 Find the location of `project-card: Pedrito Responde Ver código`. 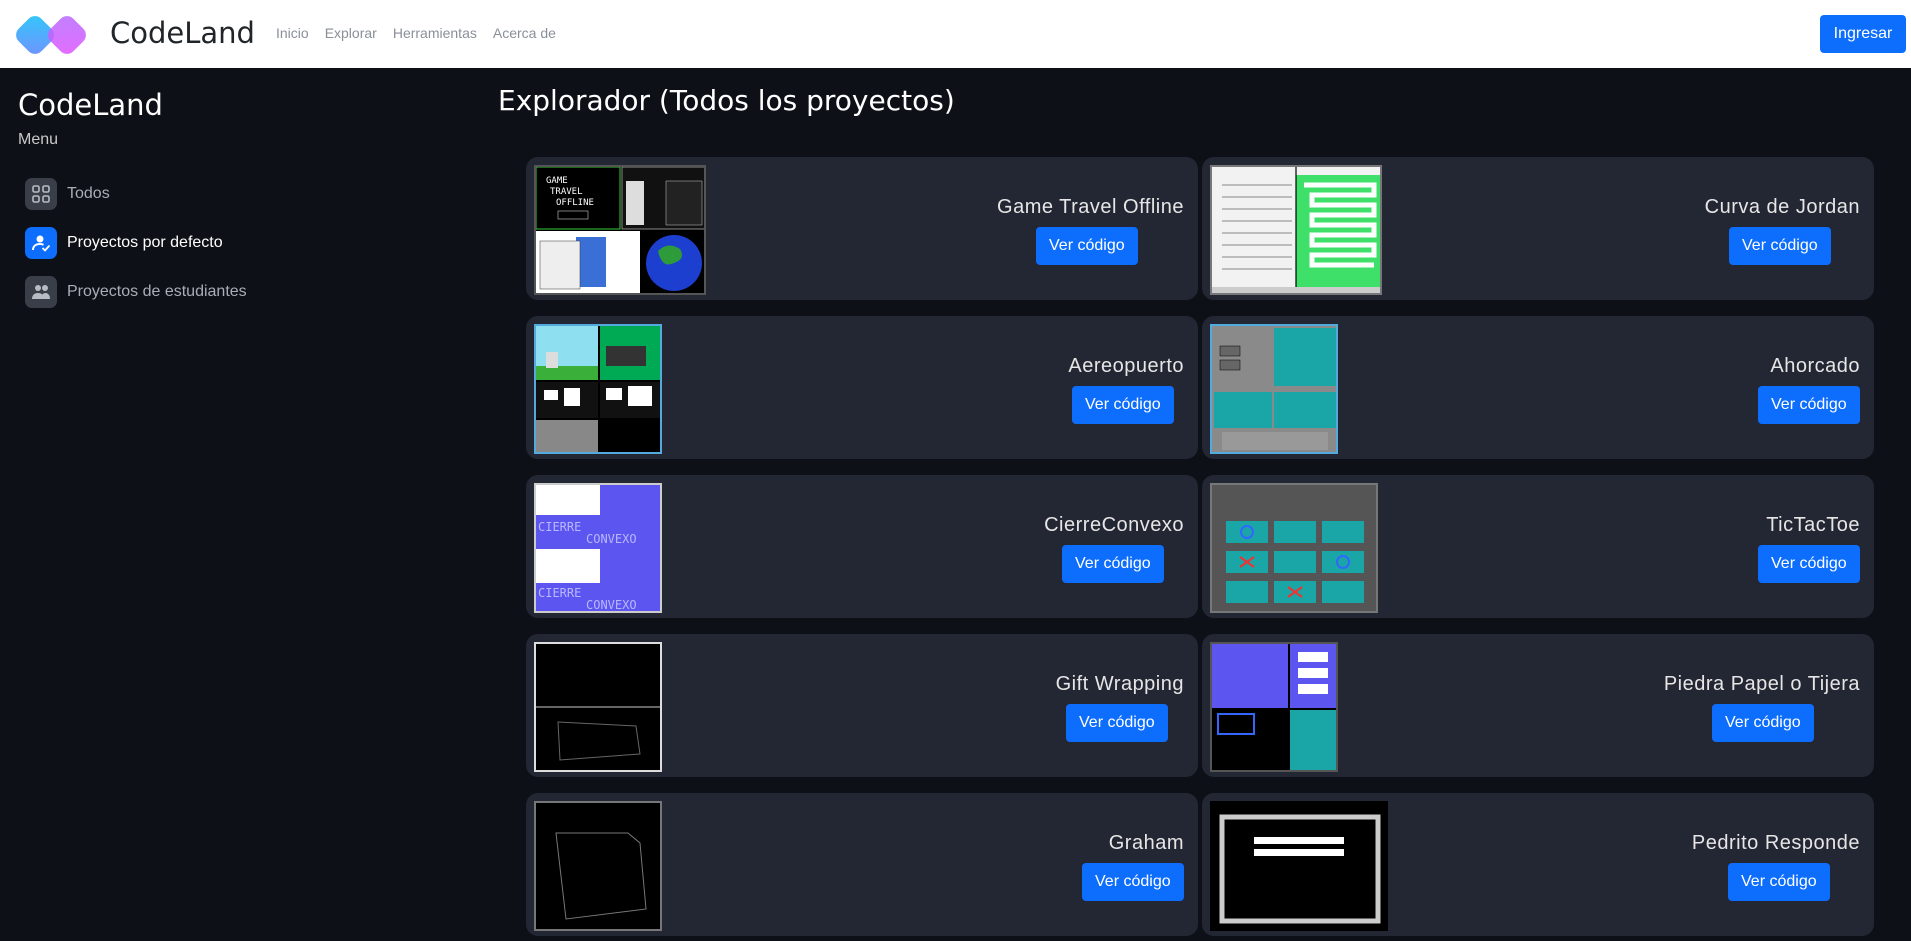

project-card: Pedrito Responde Ver código is located at coordinates (1538, 864).